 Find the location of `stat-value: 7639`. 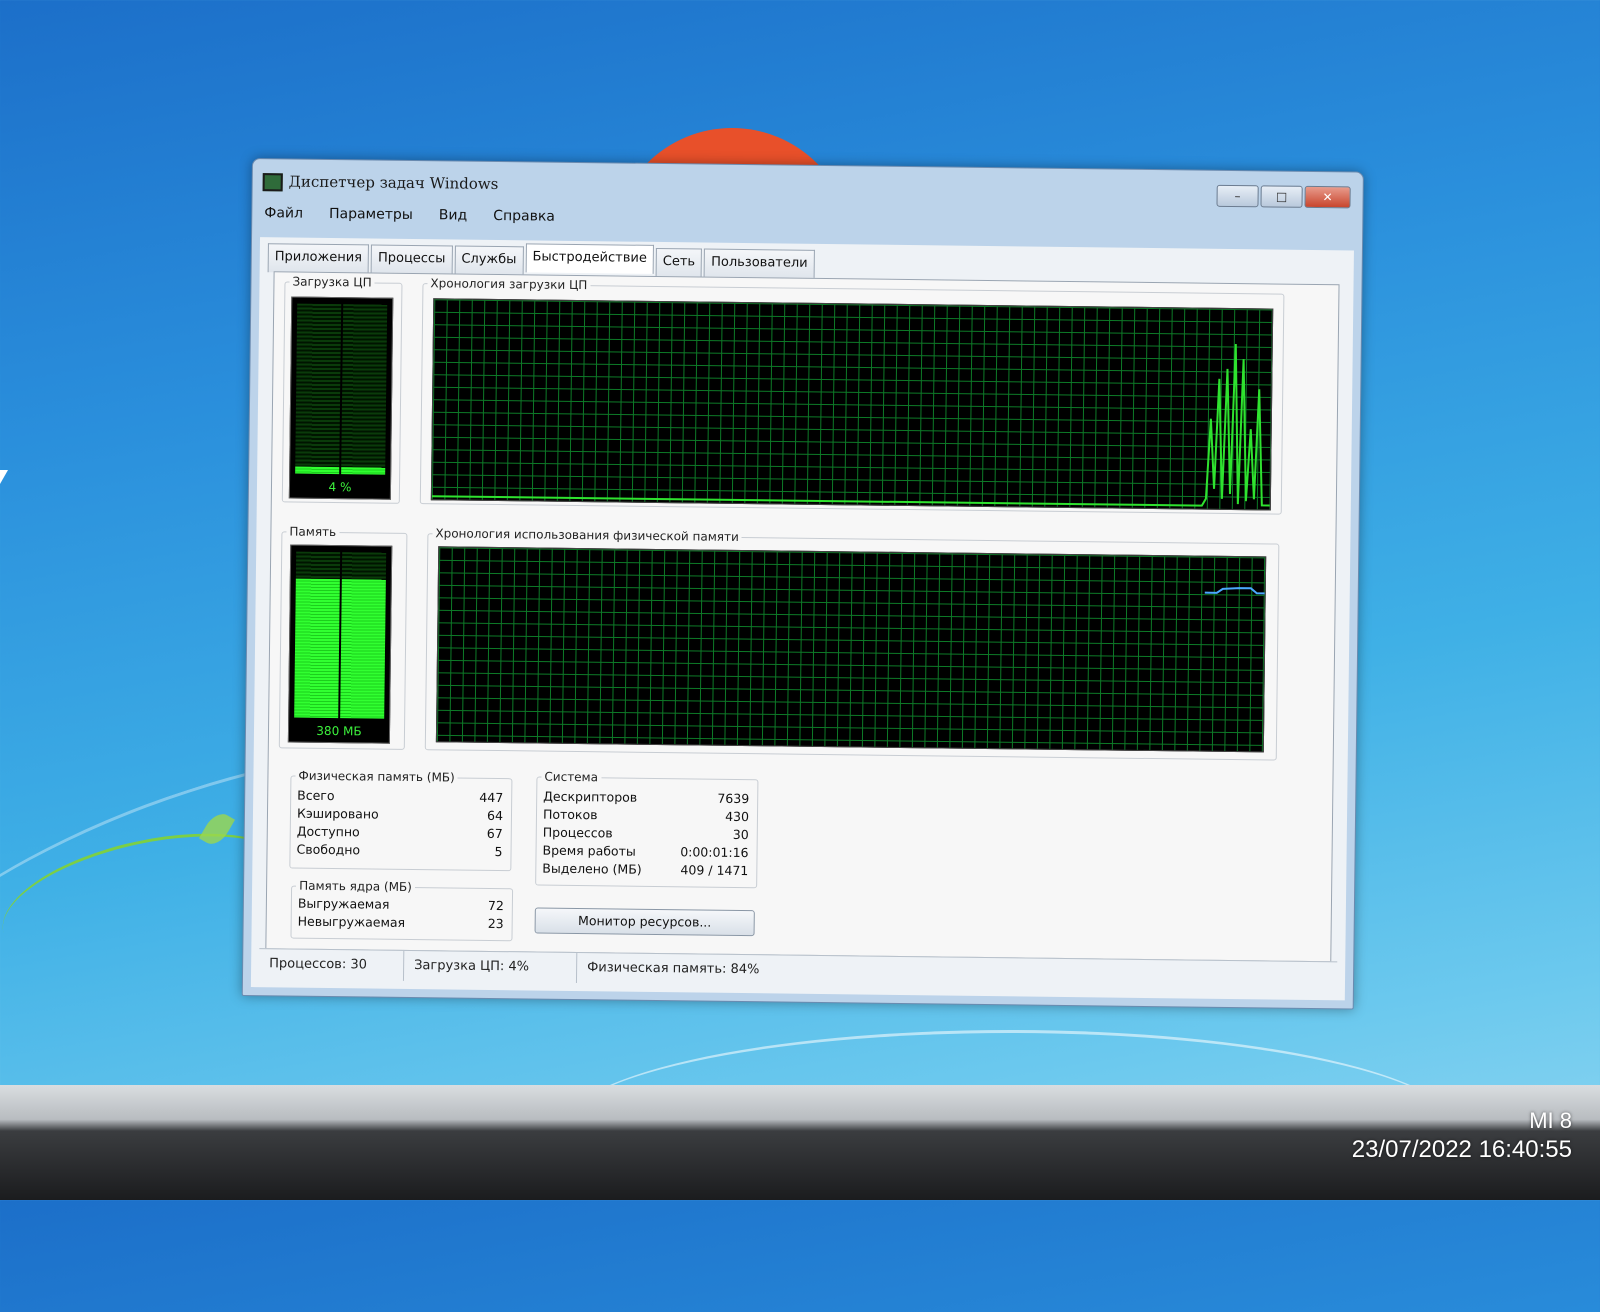

stat-value: 7639 is located at coordinates (733, 798).